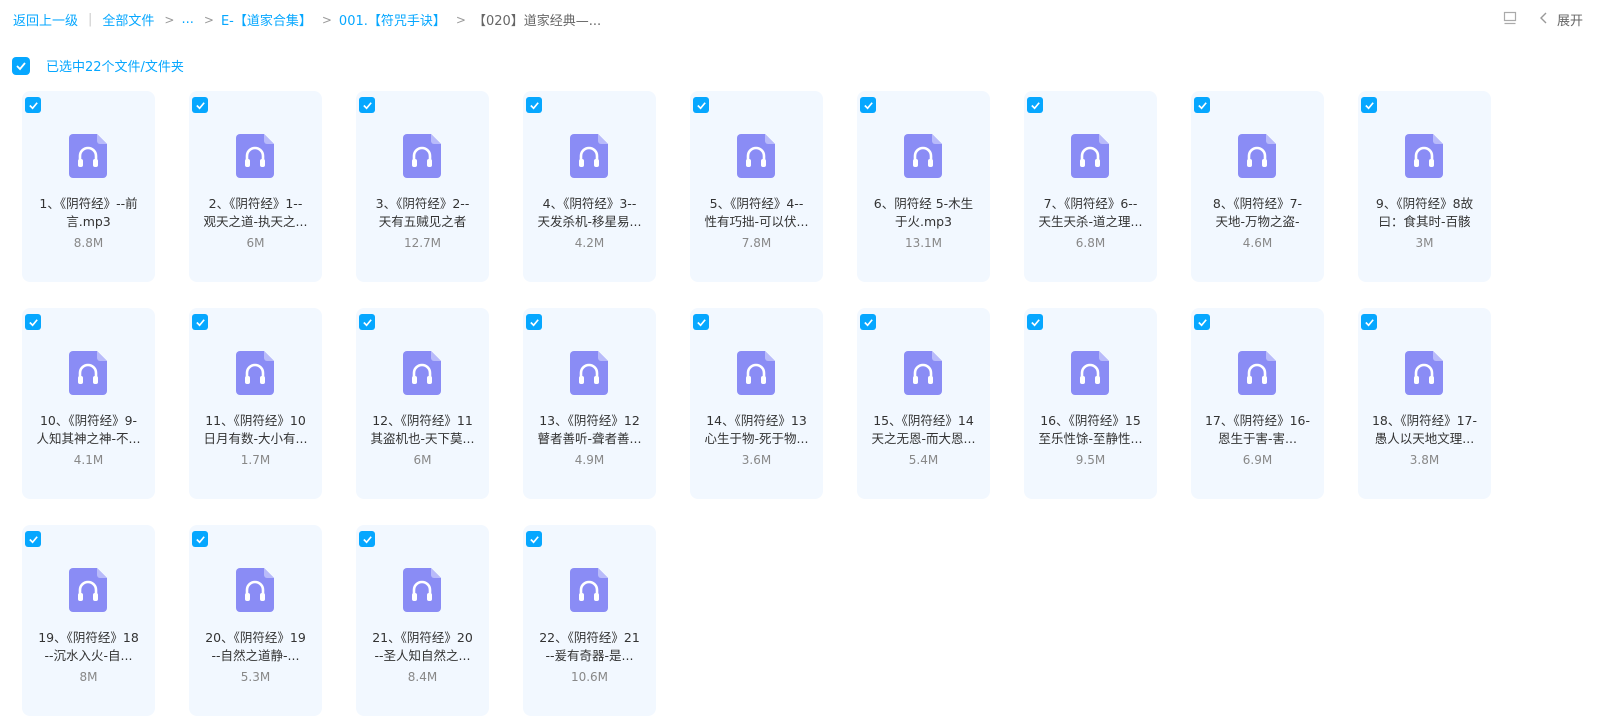 The image size is (1597, 726). Describe the element at coordinates (45, 19) in the screenshot. I see `back-link: 返回上一级` at that location.